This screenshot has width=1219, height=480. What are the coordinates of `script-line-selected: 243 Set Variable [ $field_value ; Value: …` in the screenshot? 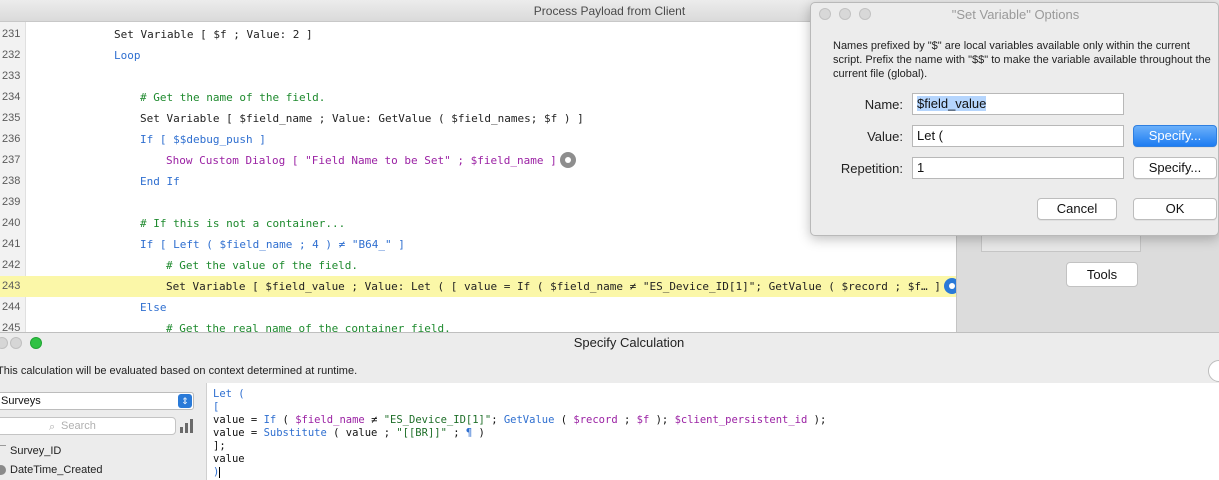 It's located at (480, 286).